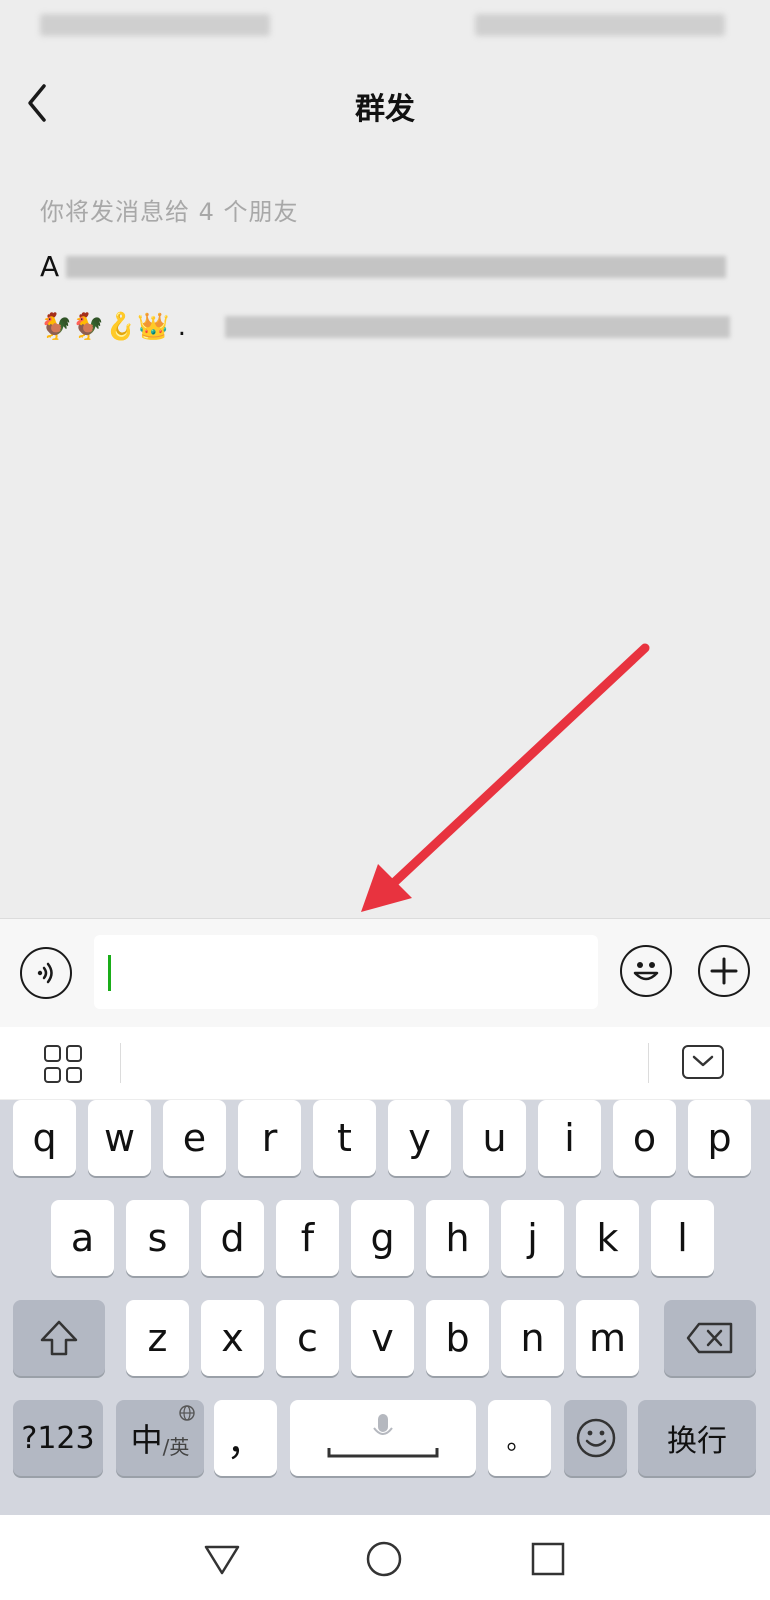  What do you see at coordinates (682, 1238) in the screenshot?
I see `key-l: l` at bounding box center [682, 1238].